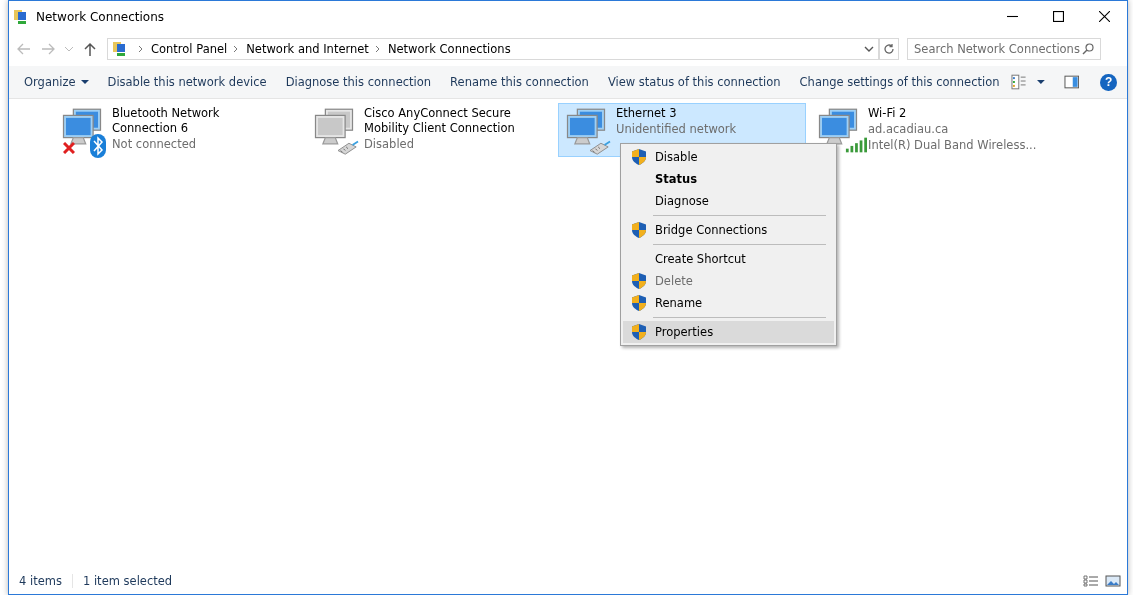 The width and height of the screenshot is (1133, 603). What do you see at coordinates (899, 82) in the screenshot?
I see `toolbar-button: Change settings of this connection` at bounding box center [899, 82].